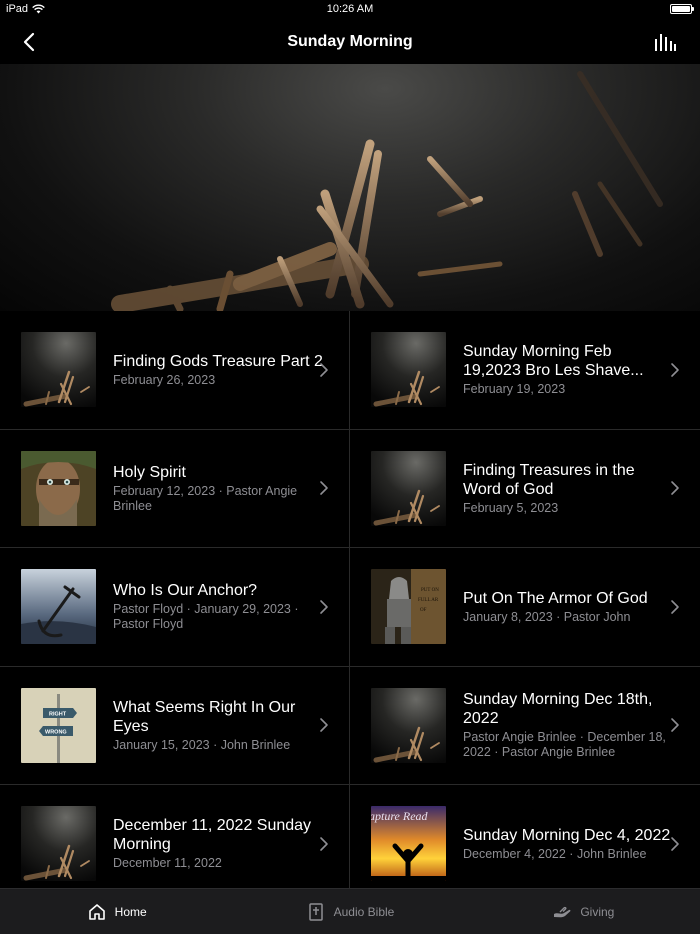 The width and height of the screenshot is (700, 934). Describe the element at coordinates (315, 911) in the screenshot. I see `bible-icon` at that location.